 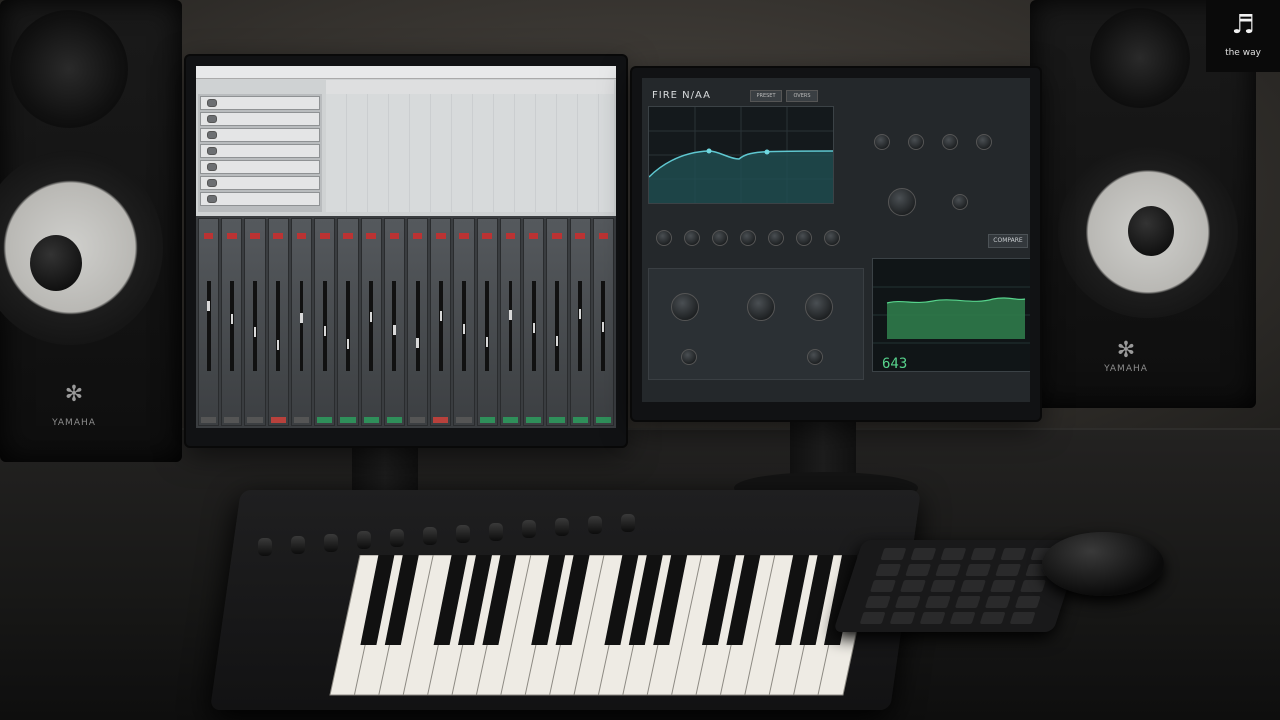 What do you see at coordinates (741, 155) in the screenshot?
I see `eq-curve-display` at bounding box center [741, 155].